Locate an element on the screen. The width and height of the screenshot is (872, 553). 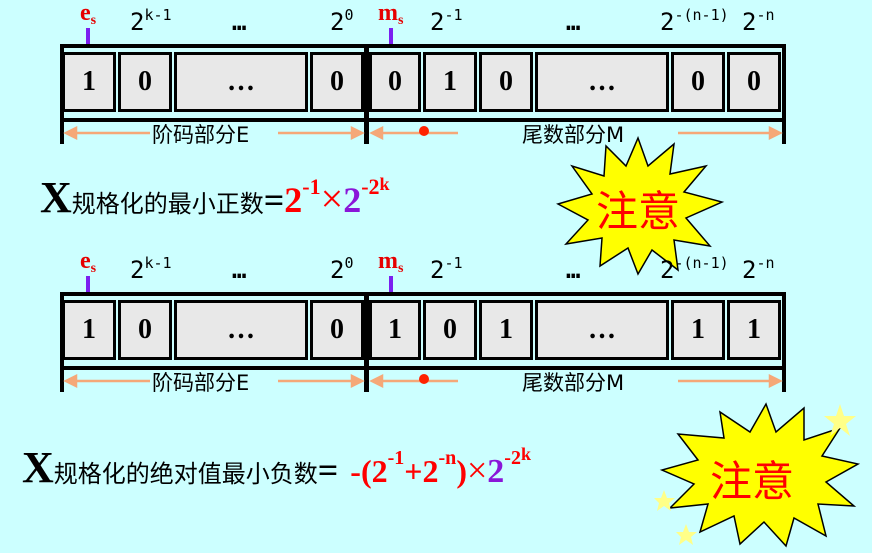
mantissa-part-label: 尾数部分M is located at coordinates (573, 383).